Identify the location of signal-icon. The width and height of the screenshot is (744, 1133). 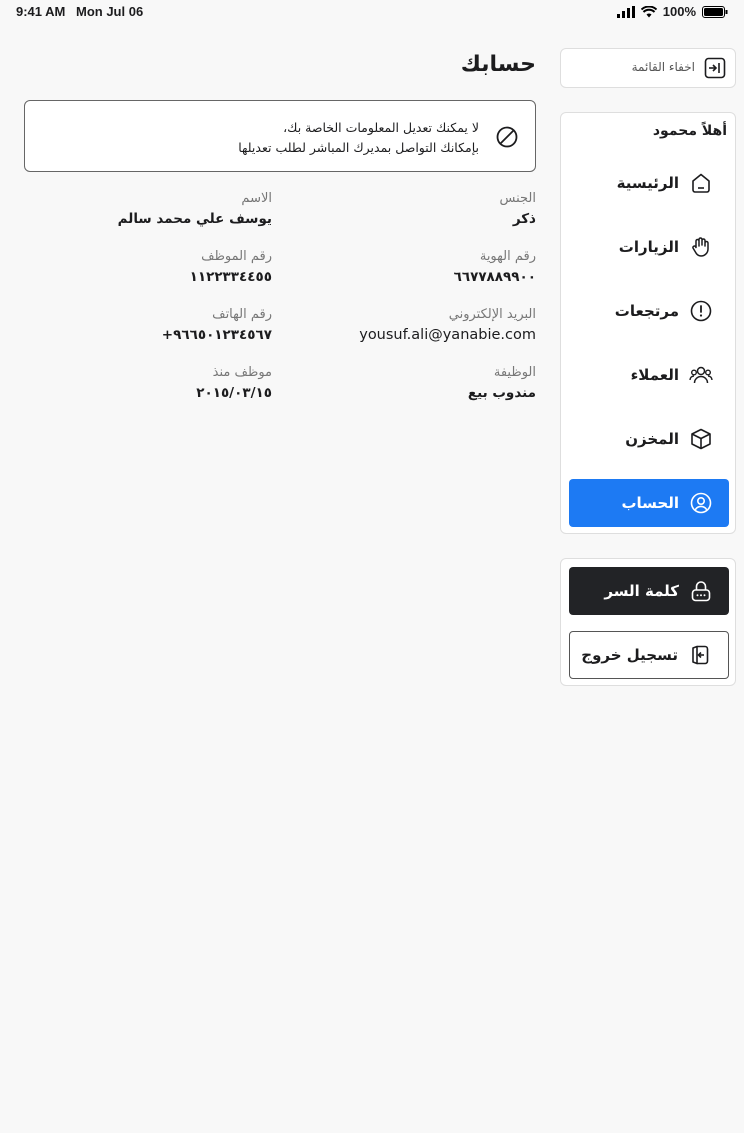
(625, 11).